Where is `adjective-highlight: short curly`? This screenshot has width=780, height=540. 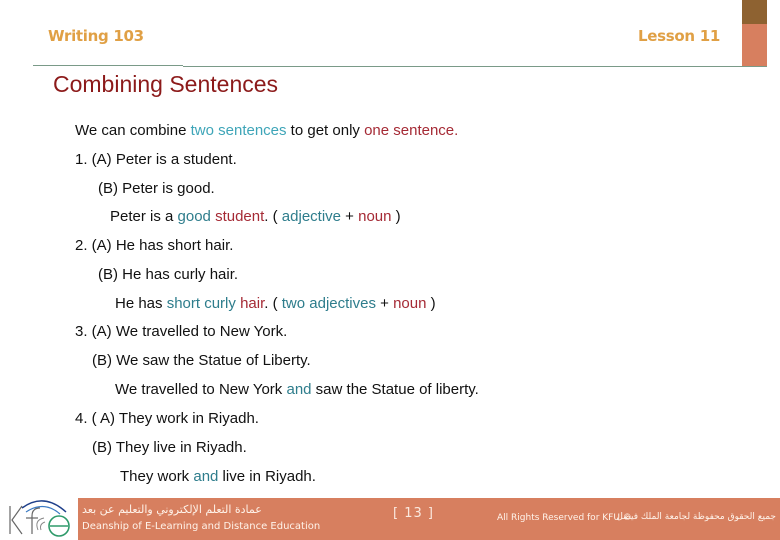
adjective-highlight: short curly is located at coordinates (201, 303).